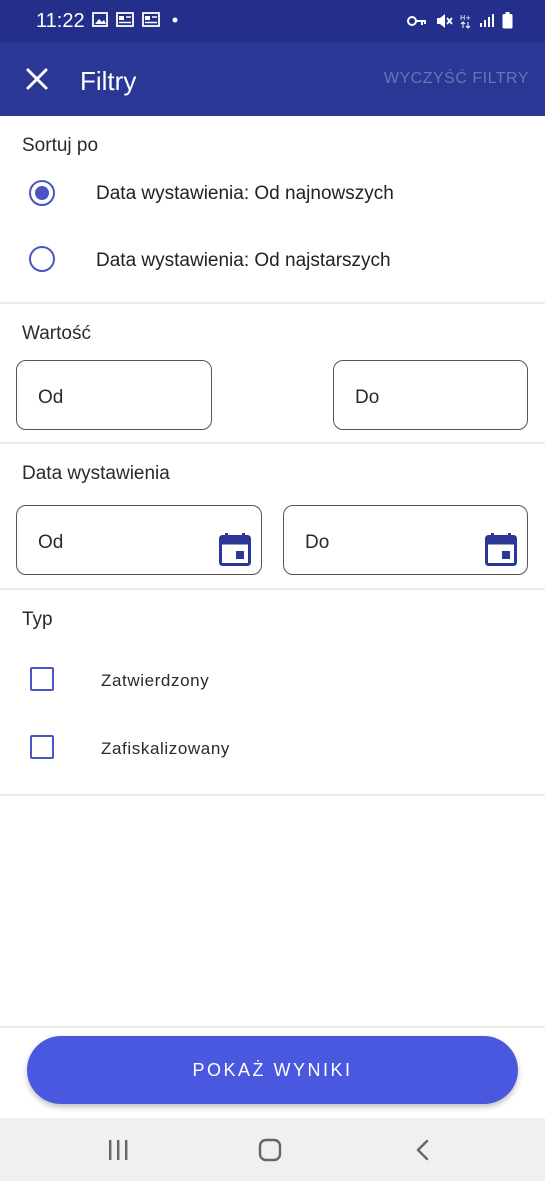  I want to click on clear-filters-button: WYCZYŚĆ FILTRY, so click(456, 79).